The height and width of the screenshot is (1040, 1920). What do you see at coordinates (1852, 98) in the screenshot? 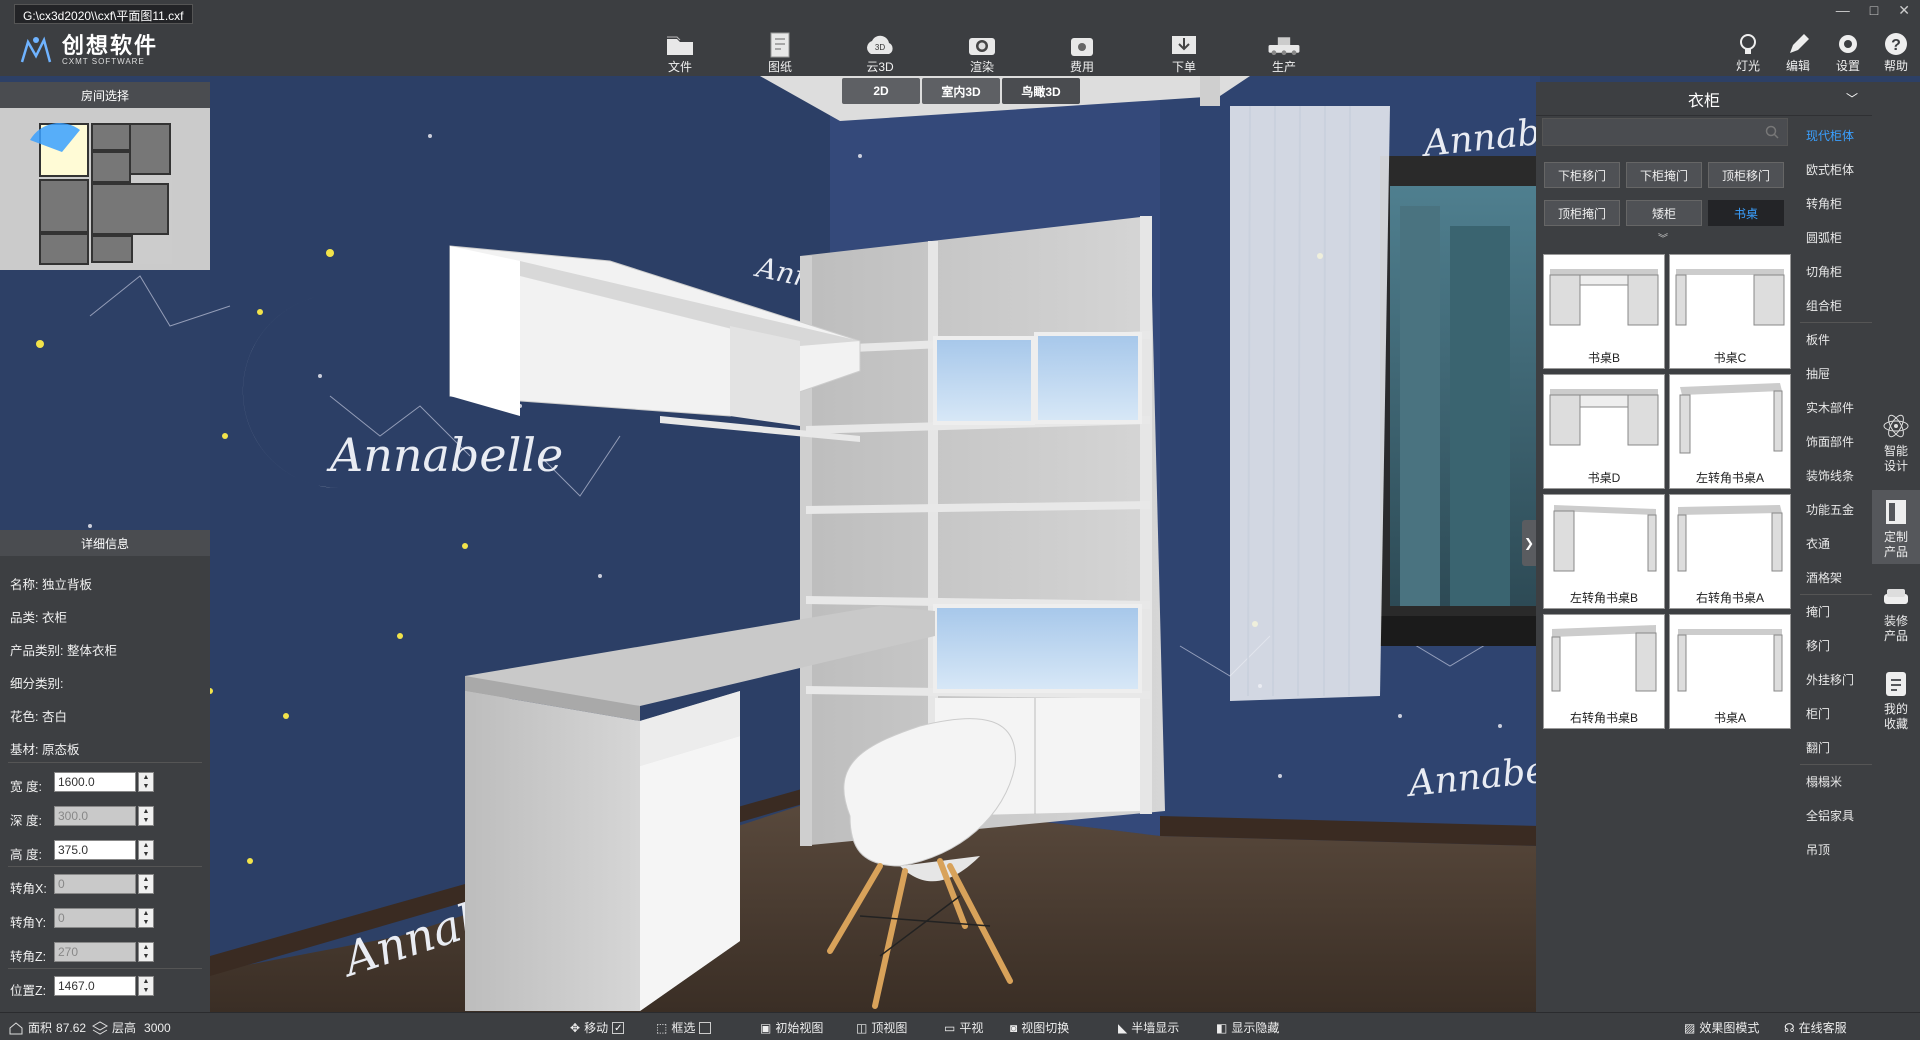
I see `chevron-down-icon: ﹀` at bounding box center [1852, 98].